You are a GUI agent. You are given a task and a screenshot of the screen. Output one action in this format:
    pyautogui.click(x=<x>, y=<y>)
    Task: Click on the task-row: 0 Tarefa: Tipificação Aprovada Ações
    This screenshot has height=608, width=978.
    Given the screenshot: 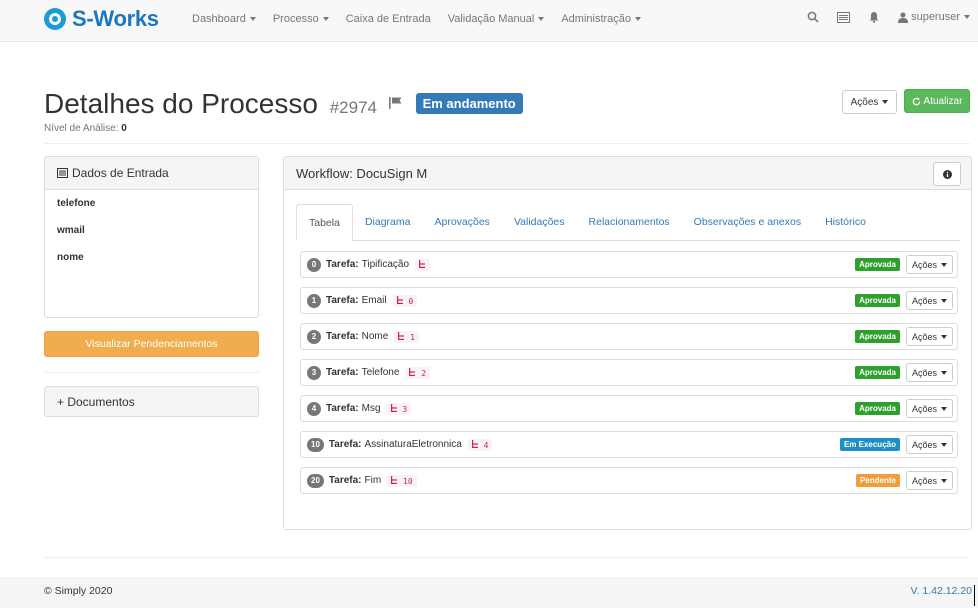 What is the action you would take?
    pyautogui.click(x=629, y=264)
    